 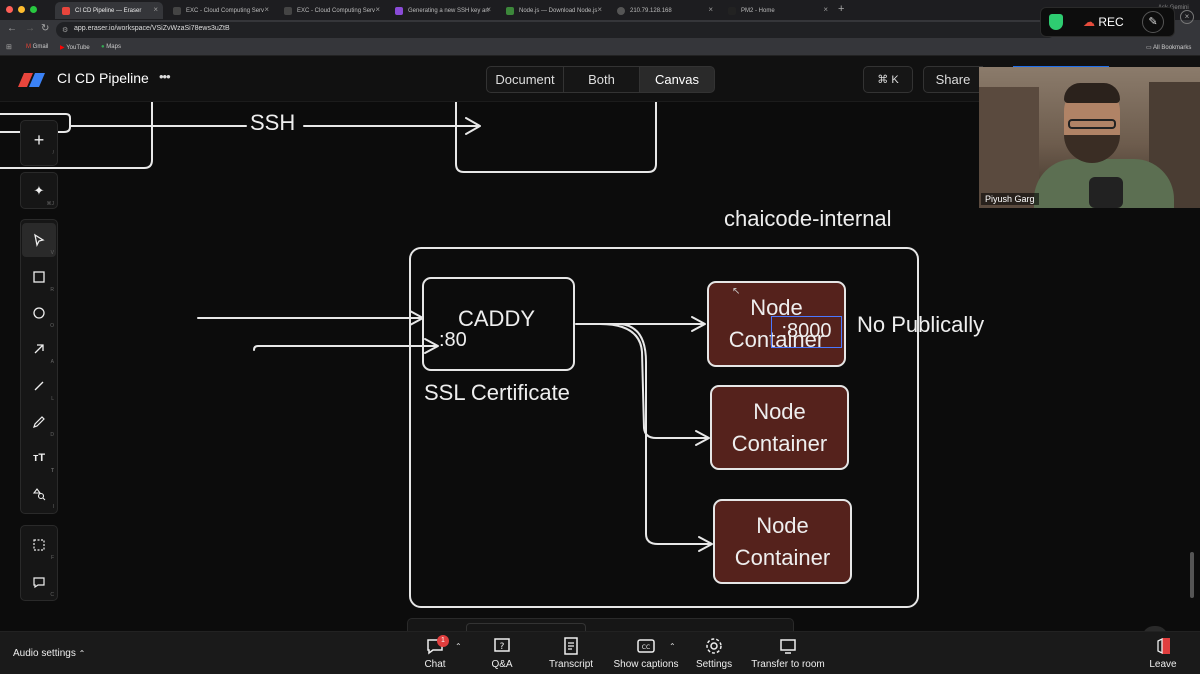 I want to click on ai-sparkle-icon: ✦ ⌘J, so click(x=39, y=191).